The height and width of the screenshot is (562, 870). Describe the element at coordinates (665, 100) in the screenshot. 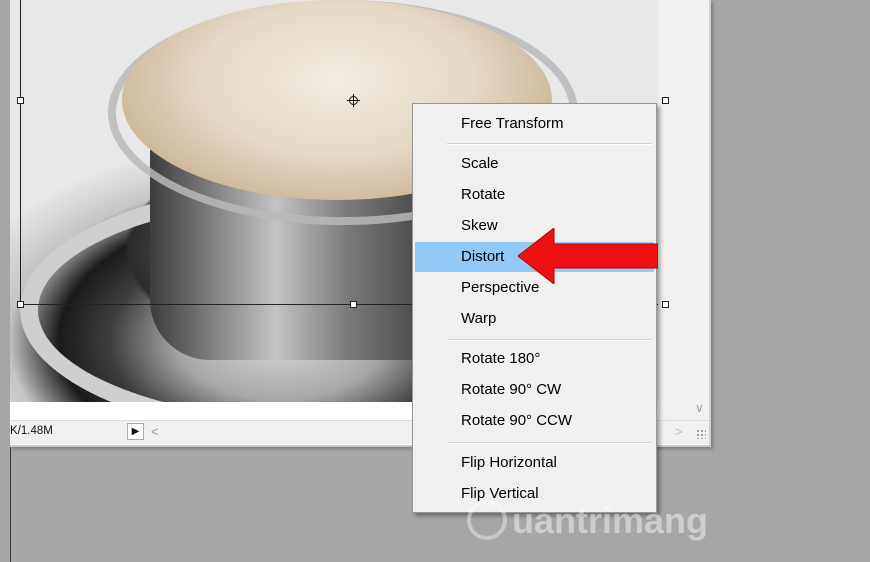

I see `transform-handle-right-middle` at that location.